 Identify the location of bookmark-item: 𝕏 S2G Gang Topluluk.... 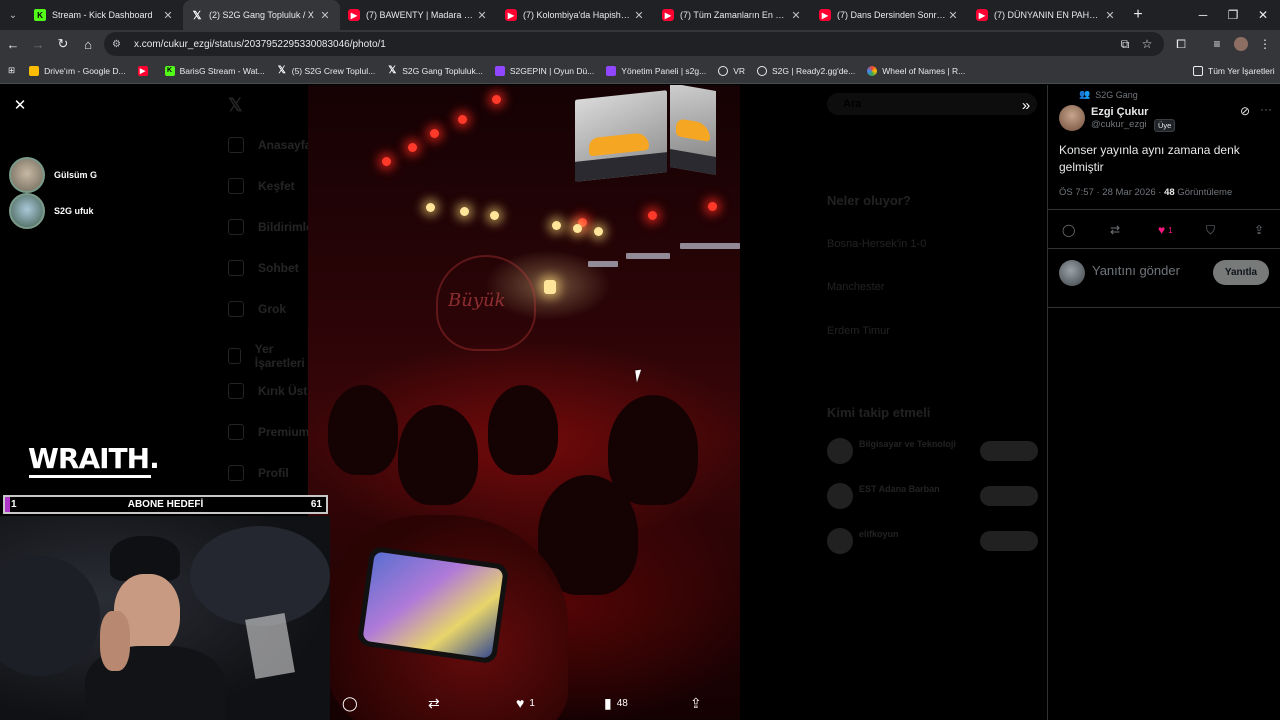
(435, 70).